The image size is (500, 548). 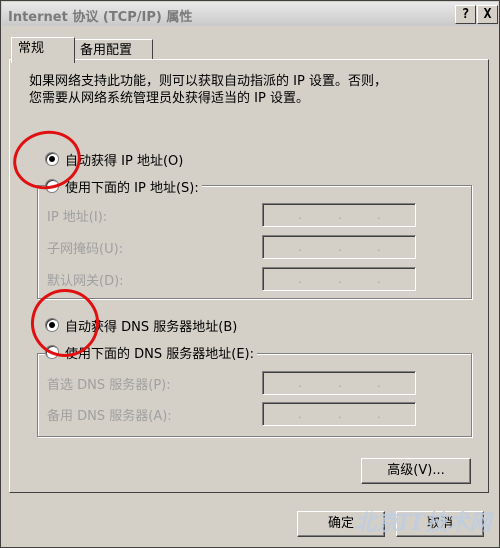 What do you see at coordinates (159, 354) in the screenshot?
I see `manual-dns-label: 使用下面的 DNS 服务器地址(E):` at bounding box center [159, 354].